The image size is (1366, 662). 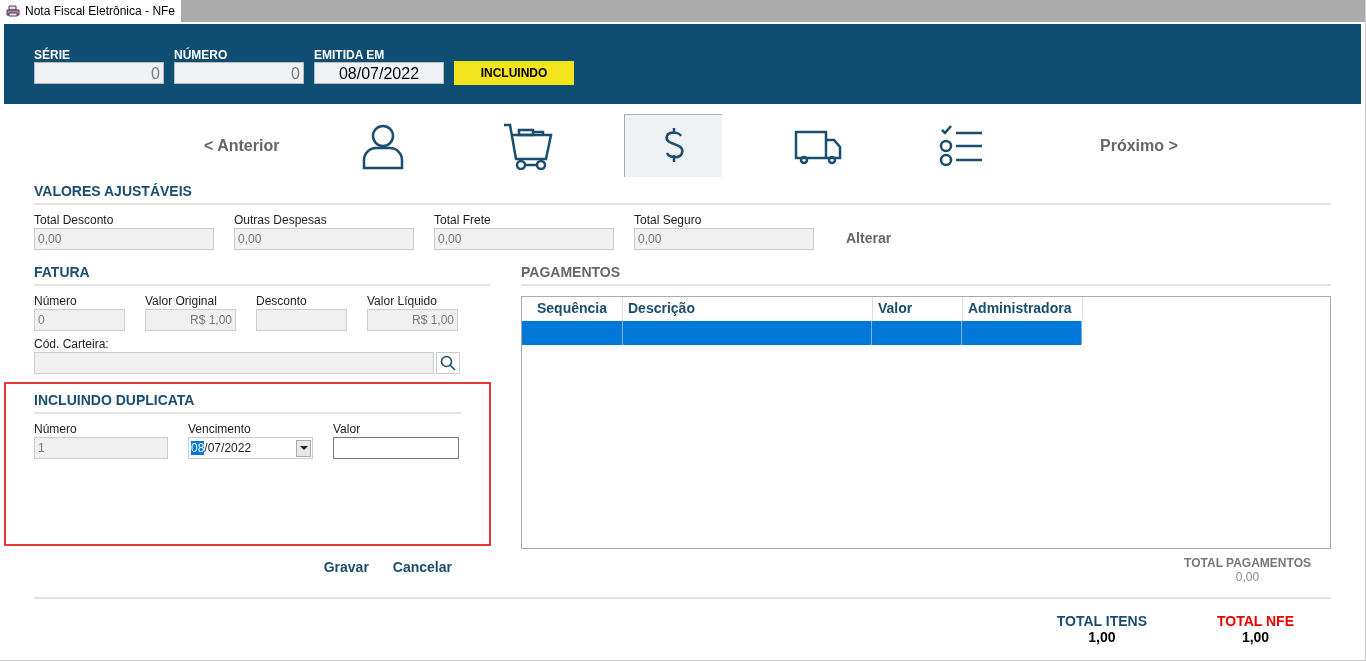 What do you see at coordinates (673, 145) in the screenshot?
I see `step-tab` at bounding box center [673, 145].